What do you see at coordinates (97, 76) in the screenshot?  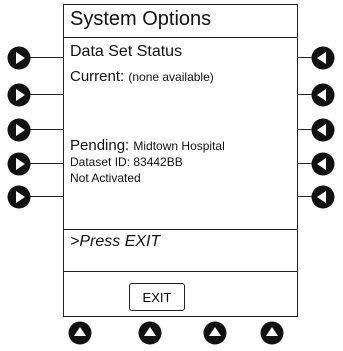 I see `current-label: Current:` at bounding box center [97, 76].